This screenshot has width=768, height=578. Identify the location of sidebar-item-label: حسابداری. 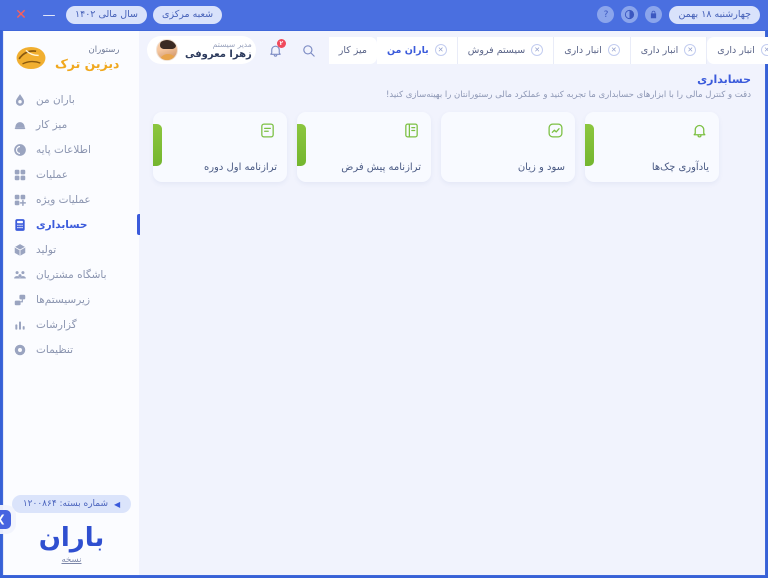
(62, 224).